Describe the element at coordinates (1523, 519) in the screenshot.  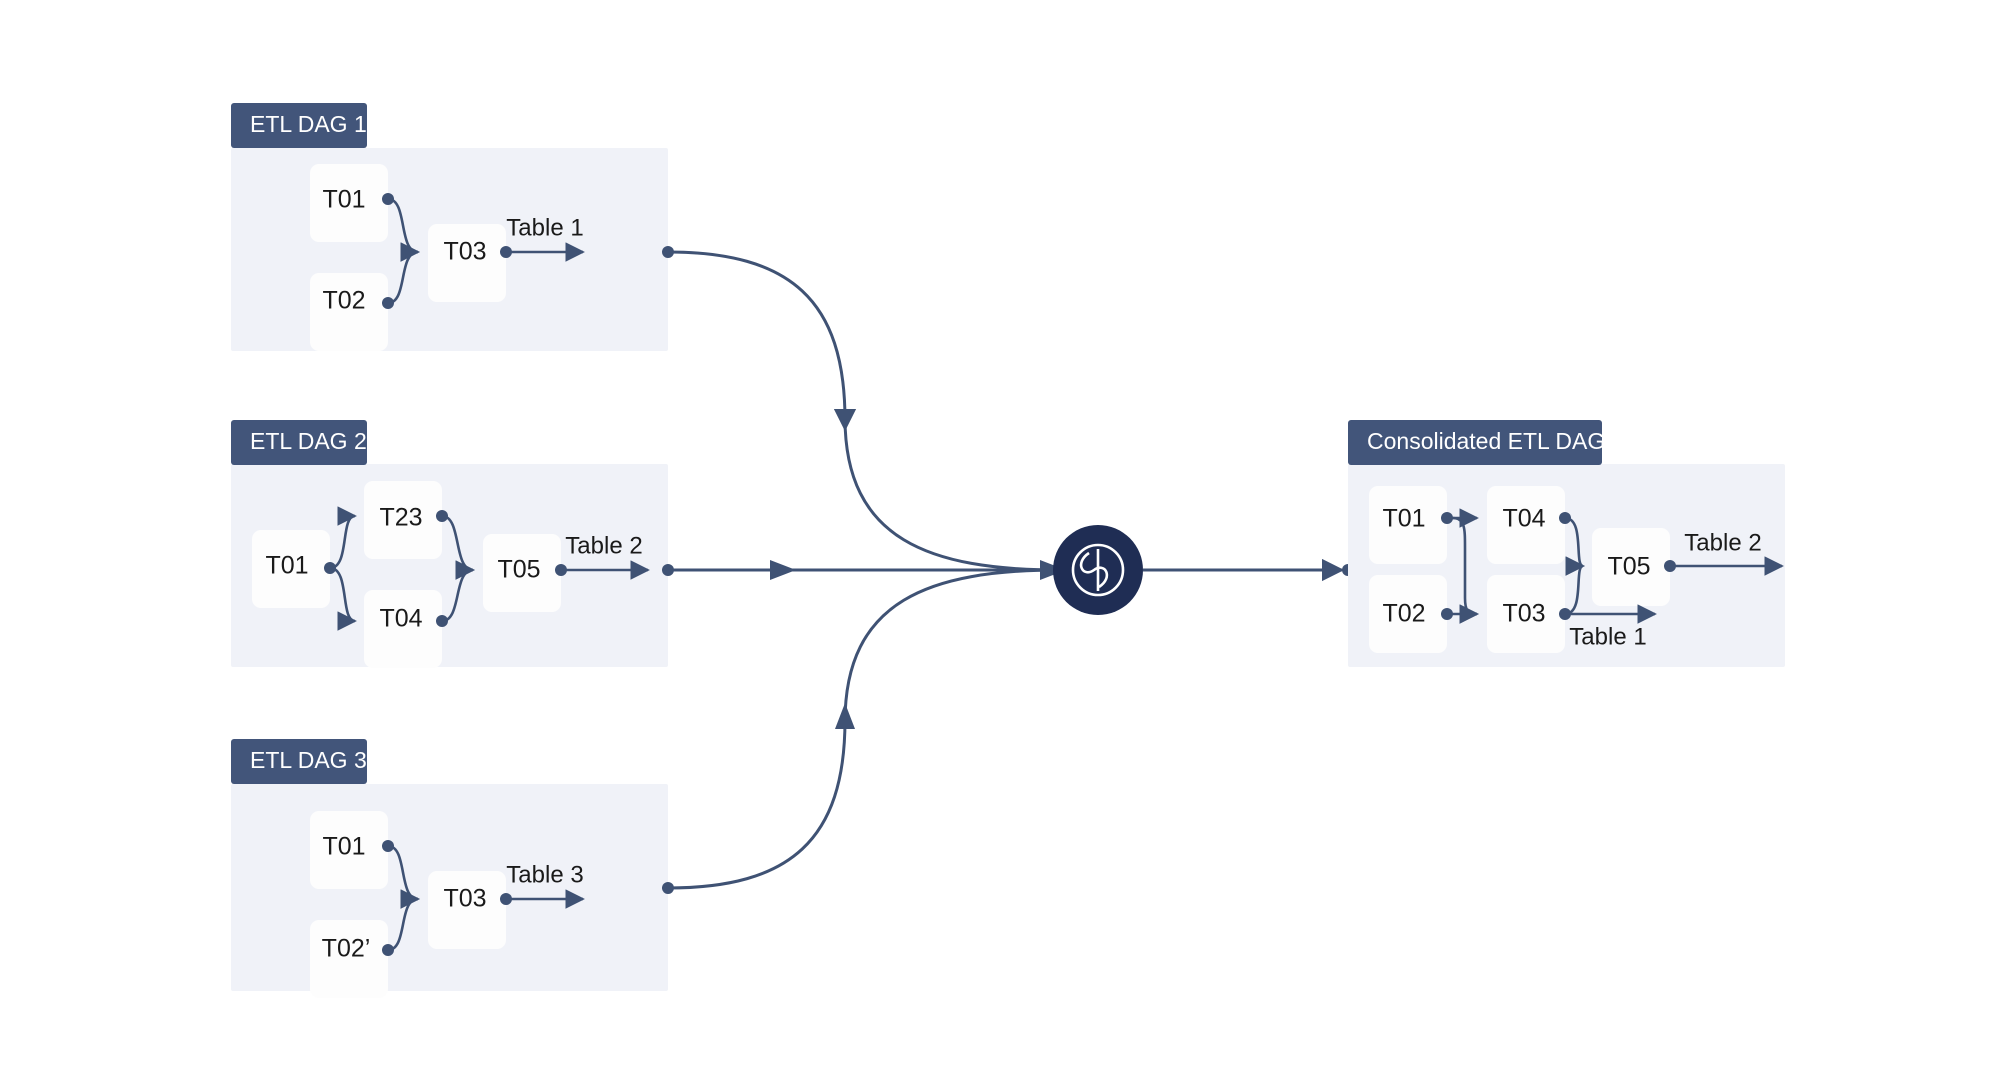
I see `node-label-c-t04: T04` at that location.